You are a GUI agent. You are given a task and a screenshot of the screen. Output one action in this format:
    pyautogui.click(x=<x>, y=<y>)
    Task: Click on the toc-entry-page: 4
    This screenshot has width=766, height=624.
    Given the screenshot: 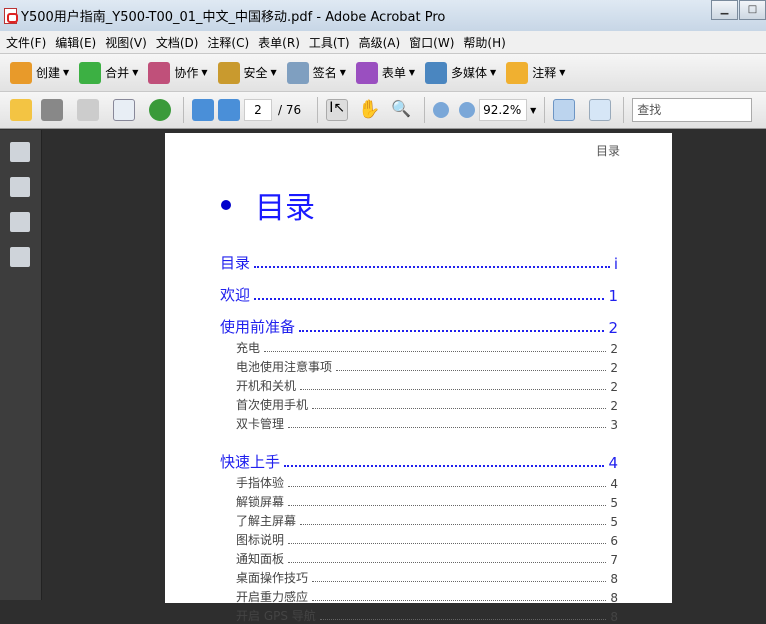 What is the action you would take?
    pyautogui.click(x=613, y=463)
    